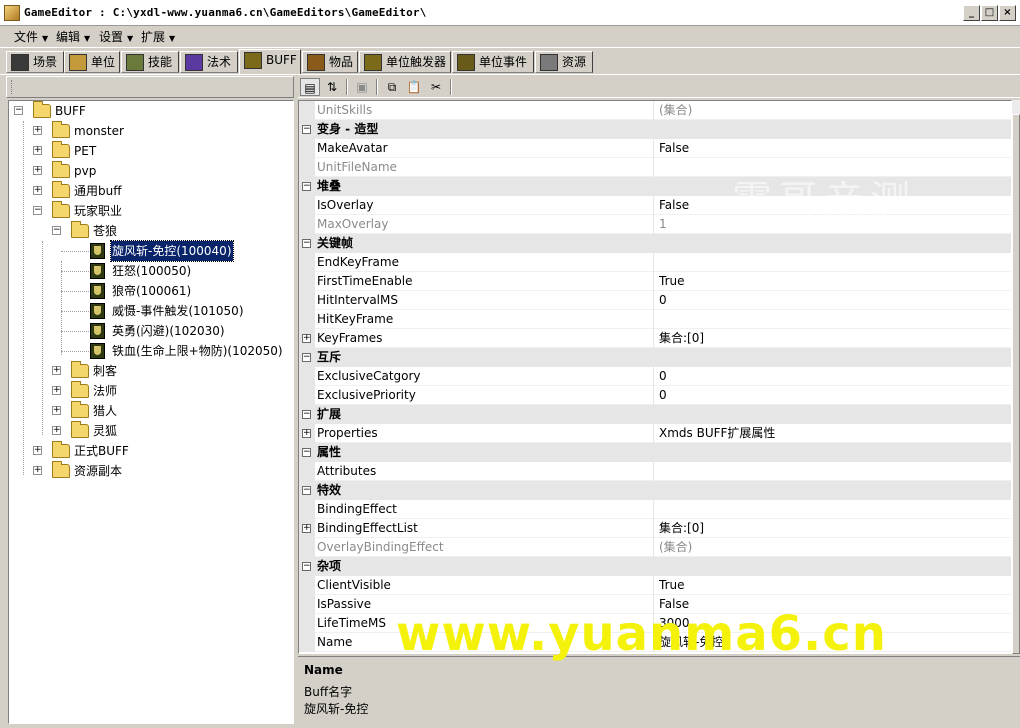 This screenshot has height=728, width=1020. What do you see at coordinates (150, 62) in the screenshot?
I see `tab-skill: 技能` at bounding box center [150, 62].